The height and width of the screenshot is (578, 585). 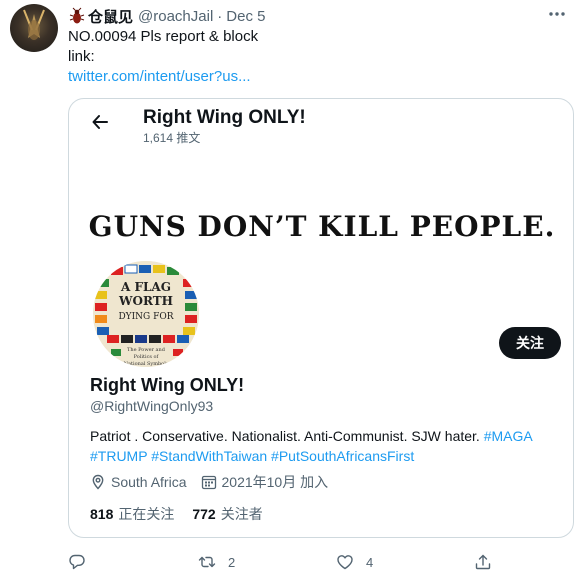 I want to click on book-title-line-2: WORTH, so click(x=145, y=301).